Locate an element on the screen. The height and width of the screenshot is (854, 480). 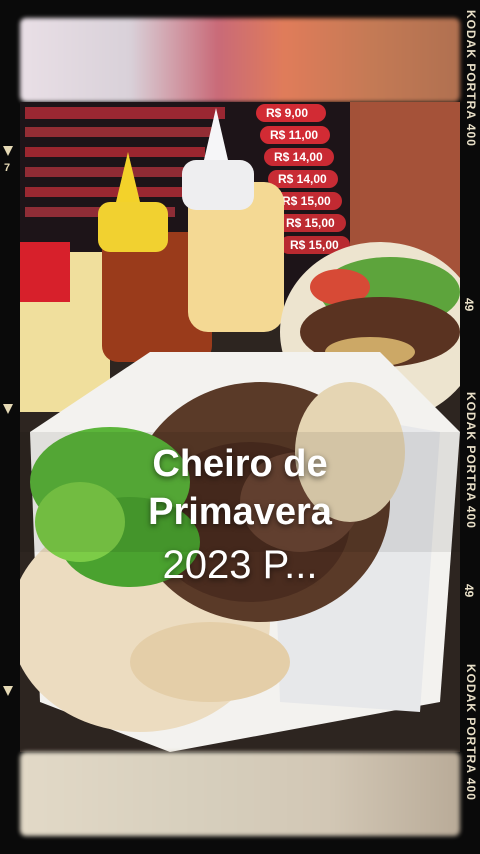
price-tag-3: R$ 14,00 is located at coordinates (298, 157).